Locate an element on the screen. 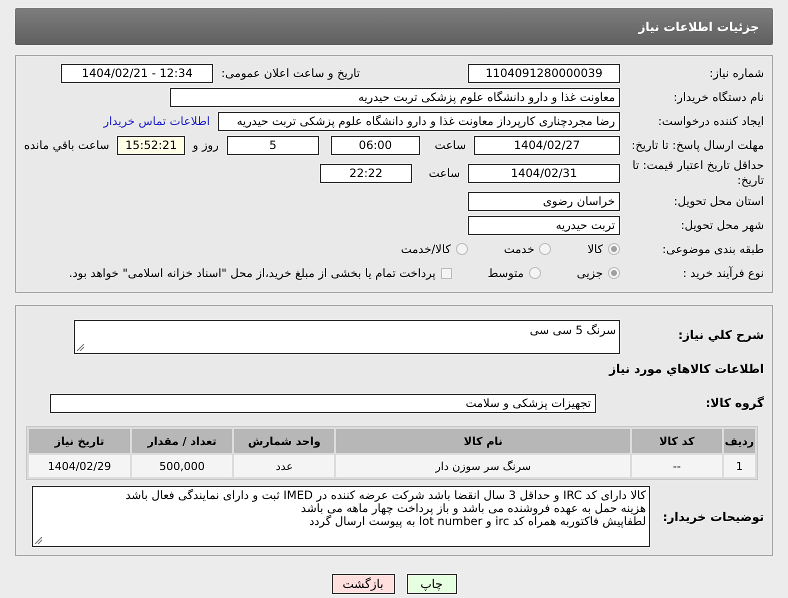 The image size is (788, 598). announce-date-field: 1404/02/21 - 12:34 is located at coordinates (137, 73).